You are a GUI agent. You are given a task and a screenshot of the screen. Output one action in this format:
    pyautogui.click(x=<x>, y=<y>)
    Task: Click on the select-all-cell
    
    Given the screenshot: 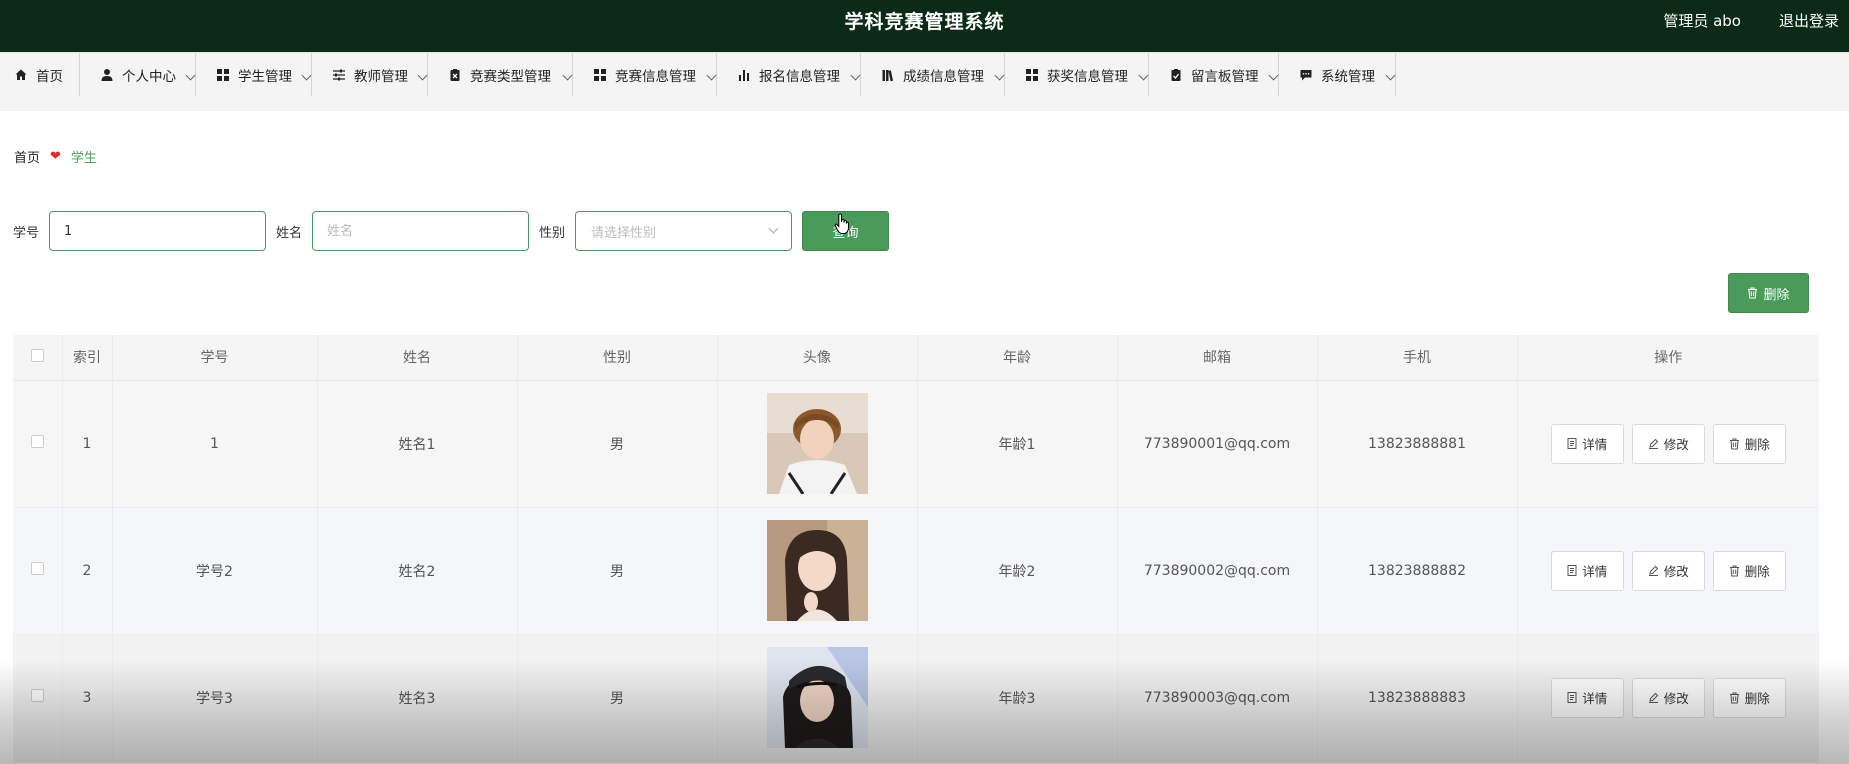 What is the action you would take?
    pyautogui.click(x=38, y=358)
    